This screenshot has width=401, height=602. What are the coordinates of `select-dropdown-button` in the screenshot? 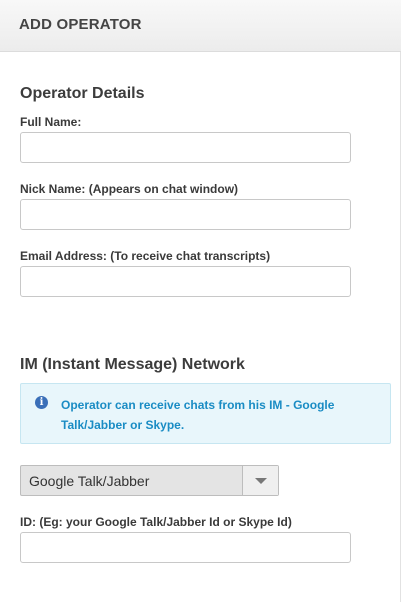 It's located at (260, 480).